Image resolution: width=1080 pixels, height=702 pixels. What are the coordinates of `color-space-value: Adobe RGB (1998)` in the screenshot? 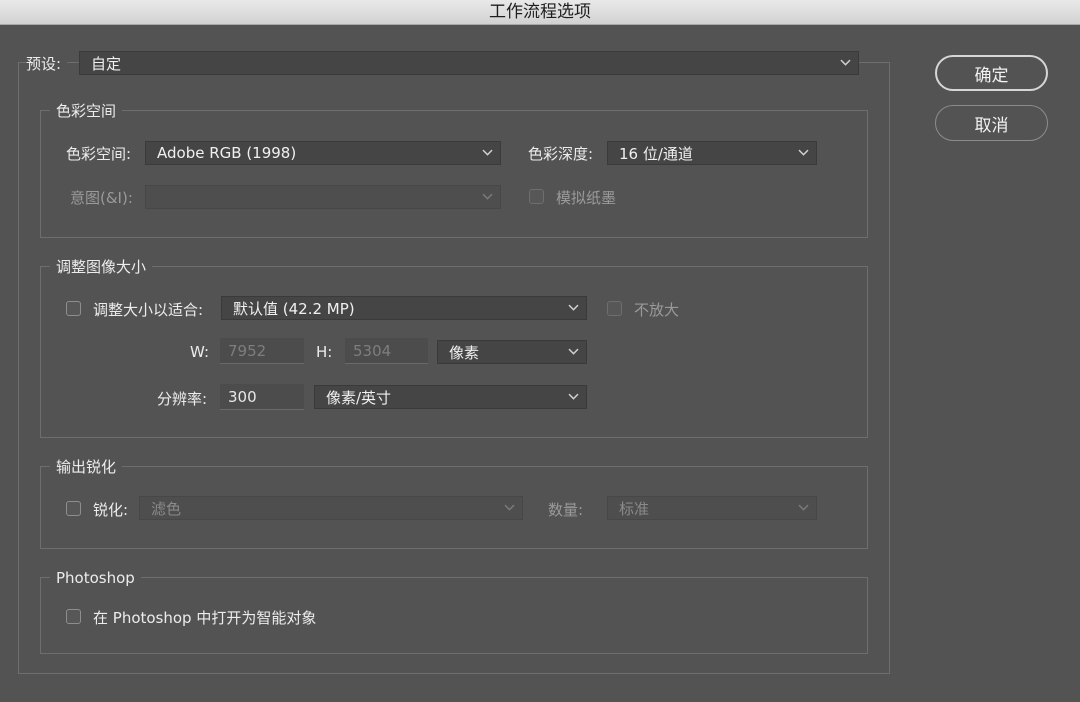 It's located at (227, 153).